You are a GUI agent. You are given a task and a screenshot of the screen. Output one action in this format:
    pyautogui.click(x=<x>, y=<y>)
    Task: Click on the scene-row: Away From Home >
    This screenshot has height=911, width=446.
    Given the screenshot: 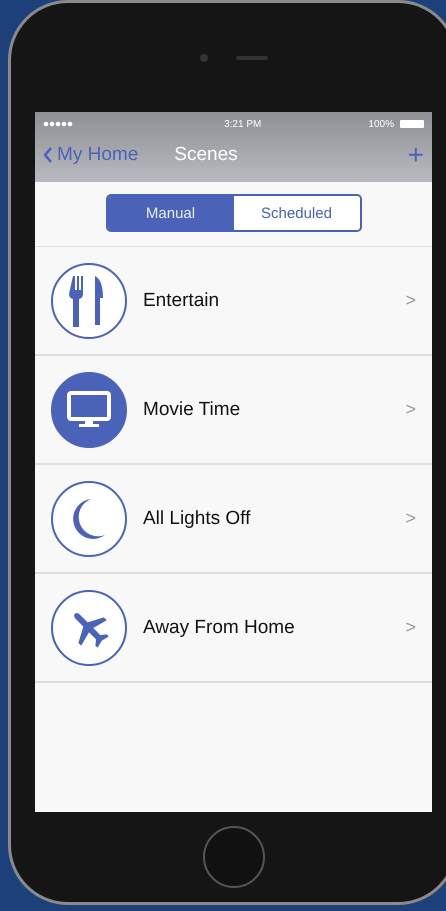 What is the action you would take?
    pyautogui.click(x=233, y=628)
    